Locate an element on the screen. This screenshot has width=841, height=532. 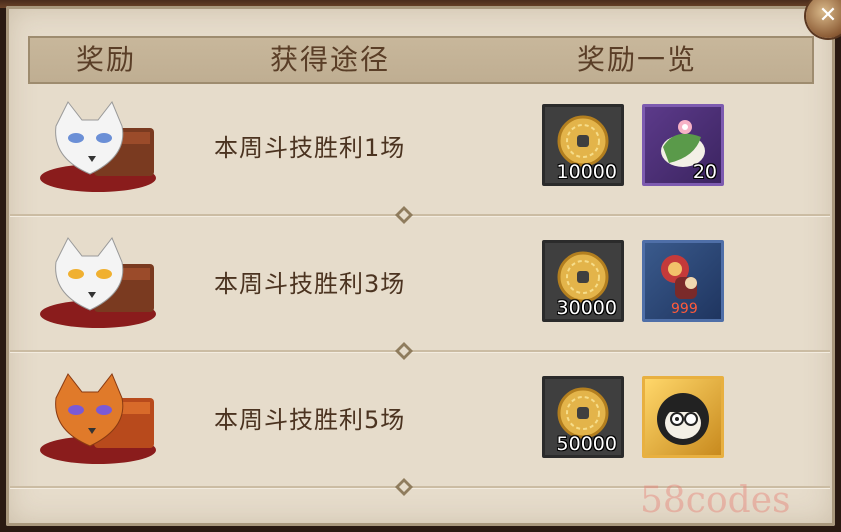
coin-quantity: 30000 is located at coordinates (586, 308).